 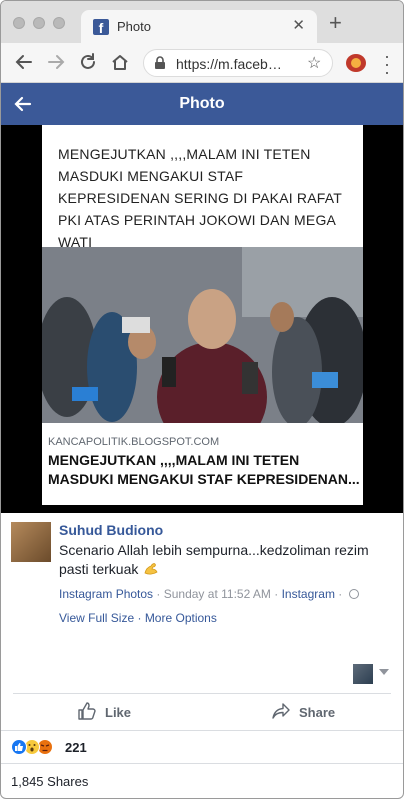 I want to click on back-arrow-icon, so click(x=24, y=62).